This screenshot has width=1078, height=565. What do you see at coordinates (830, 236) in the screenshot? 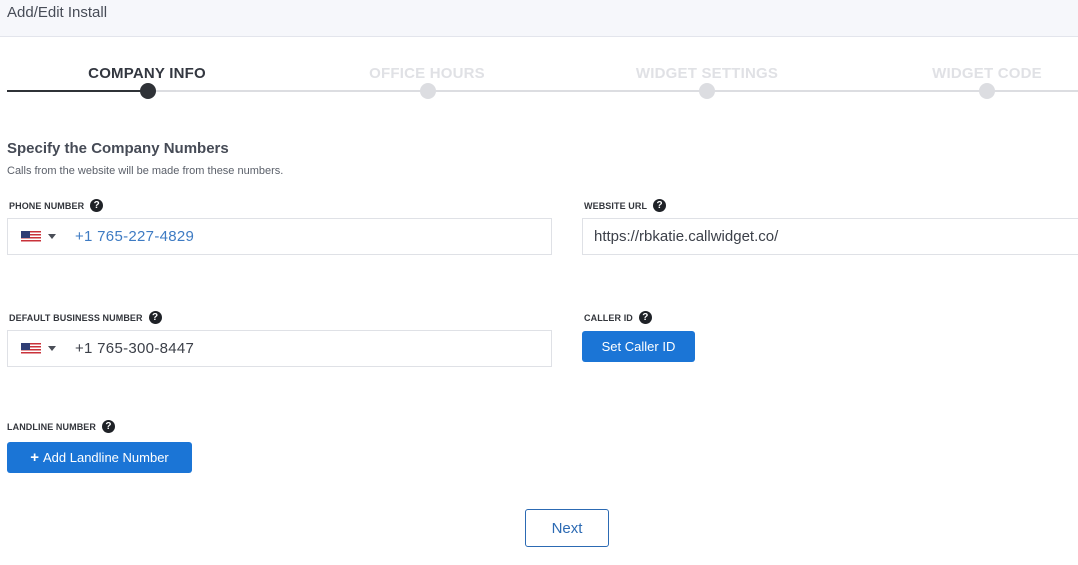
I see `website-url-input: https://rbkatie.callwidget.co/` at bounding box center [830, 236].